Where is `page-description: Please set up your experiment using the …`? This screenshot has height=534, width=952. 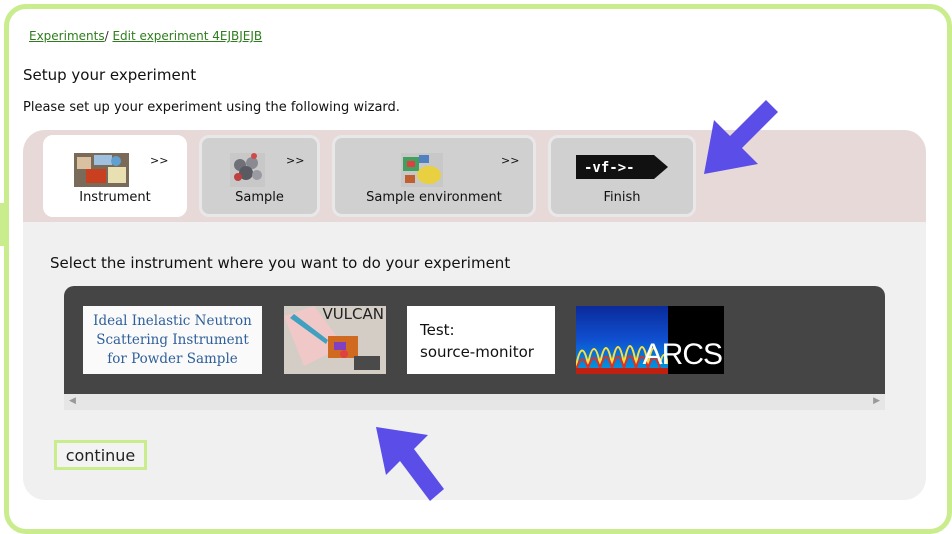 page-description: Please set up your experiment using the … is located at coordinates (211, 107).